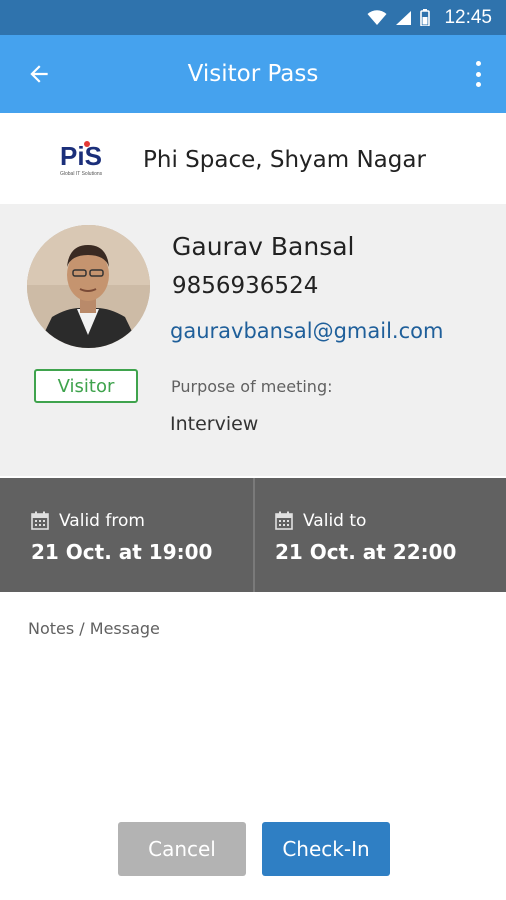 The height and width of the screenshot is (900, 506). Describe the element at coordinates (88, 286) in the screenshot. I see `avatar` at that location.